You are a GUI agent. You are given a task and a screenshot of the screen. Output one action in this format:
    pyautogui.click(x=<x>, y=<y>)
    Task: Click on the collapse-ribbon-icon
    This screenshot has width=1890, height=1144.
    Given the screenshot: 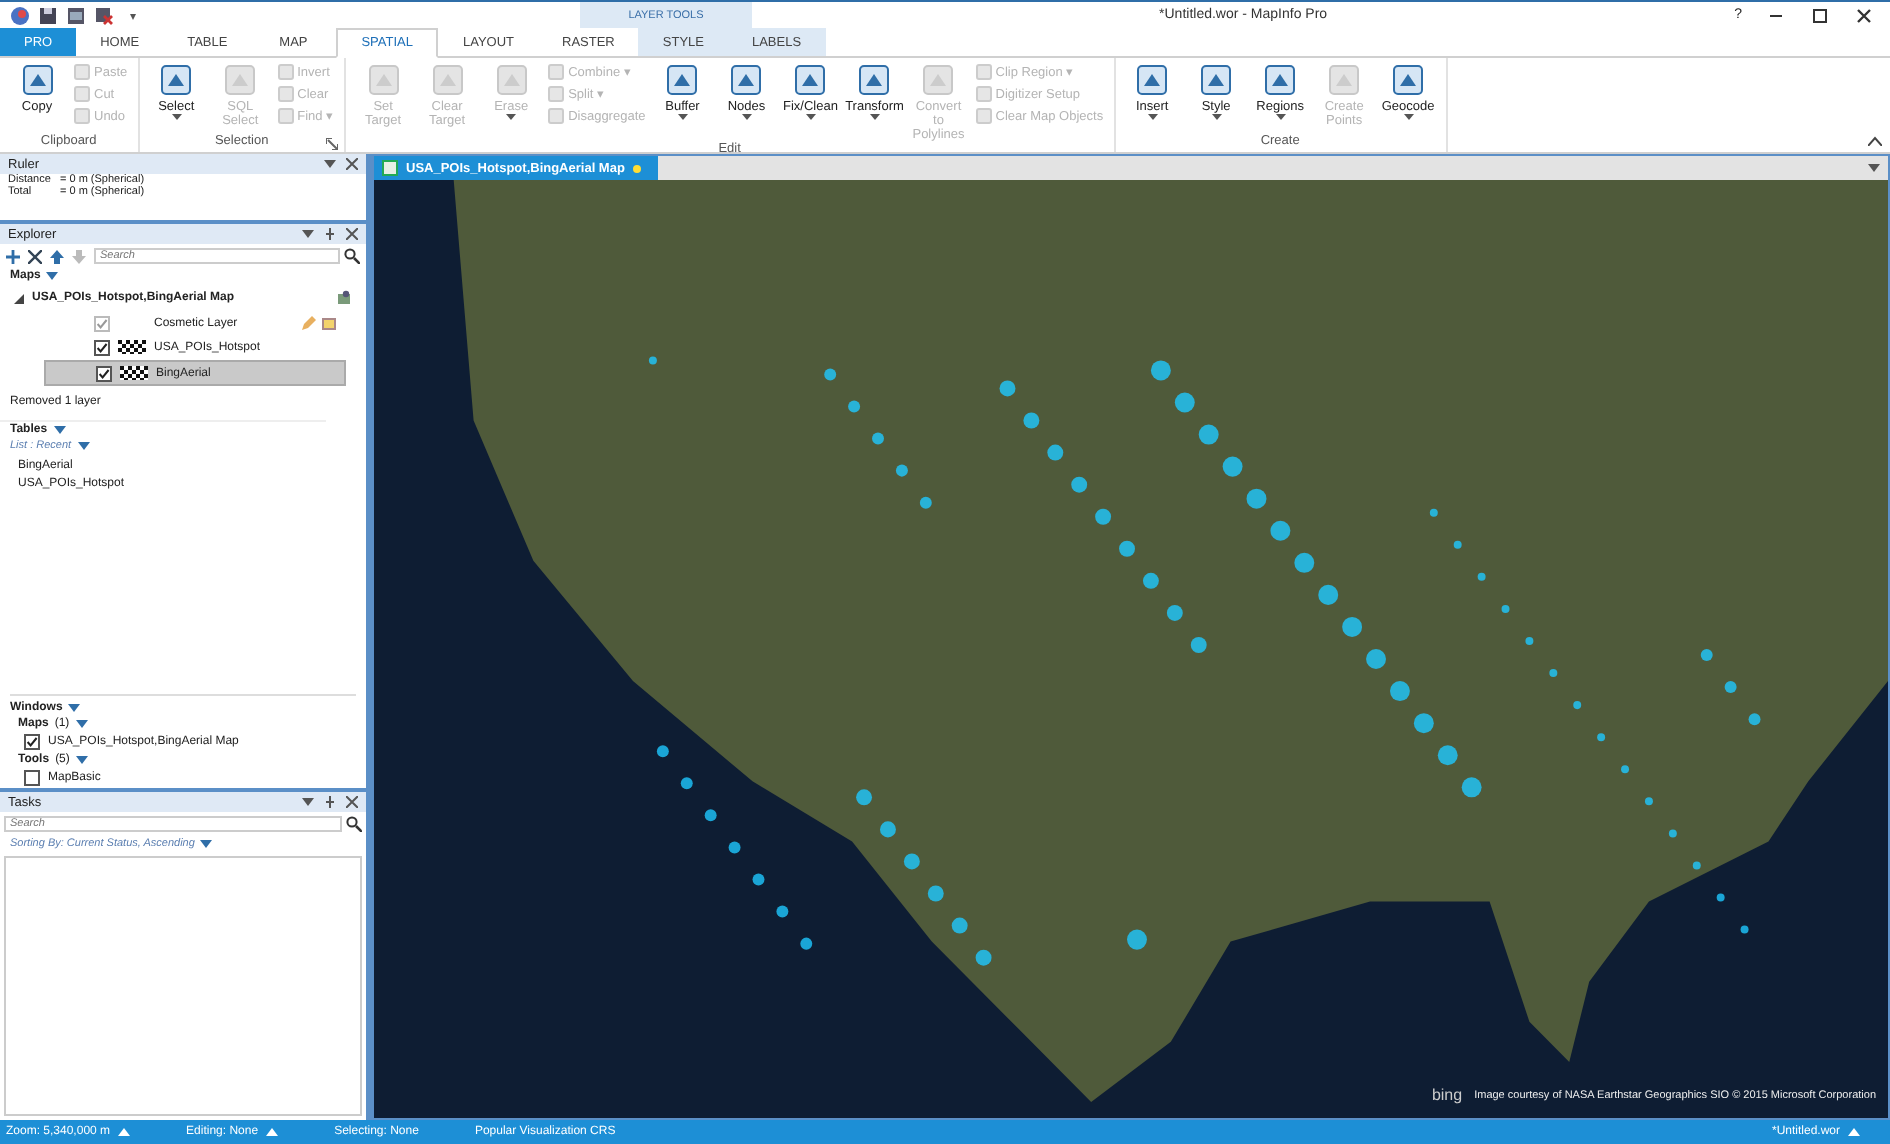 What is the action you would take?
    pyautogui.click(x=1875, y=141)
    